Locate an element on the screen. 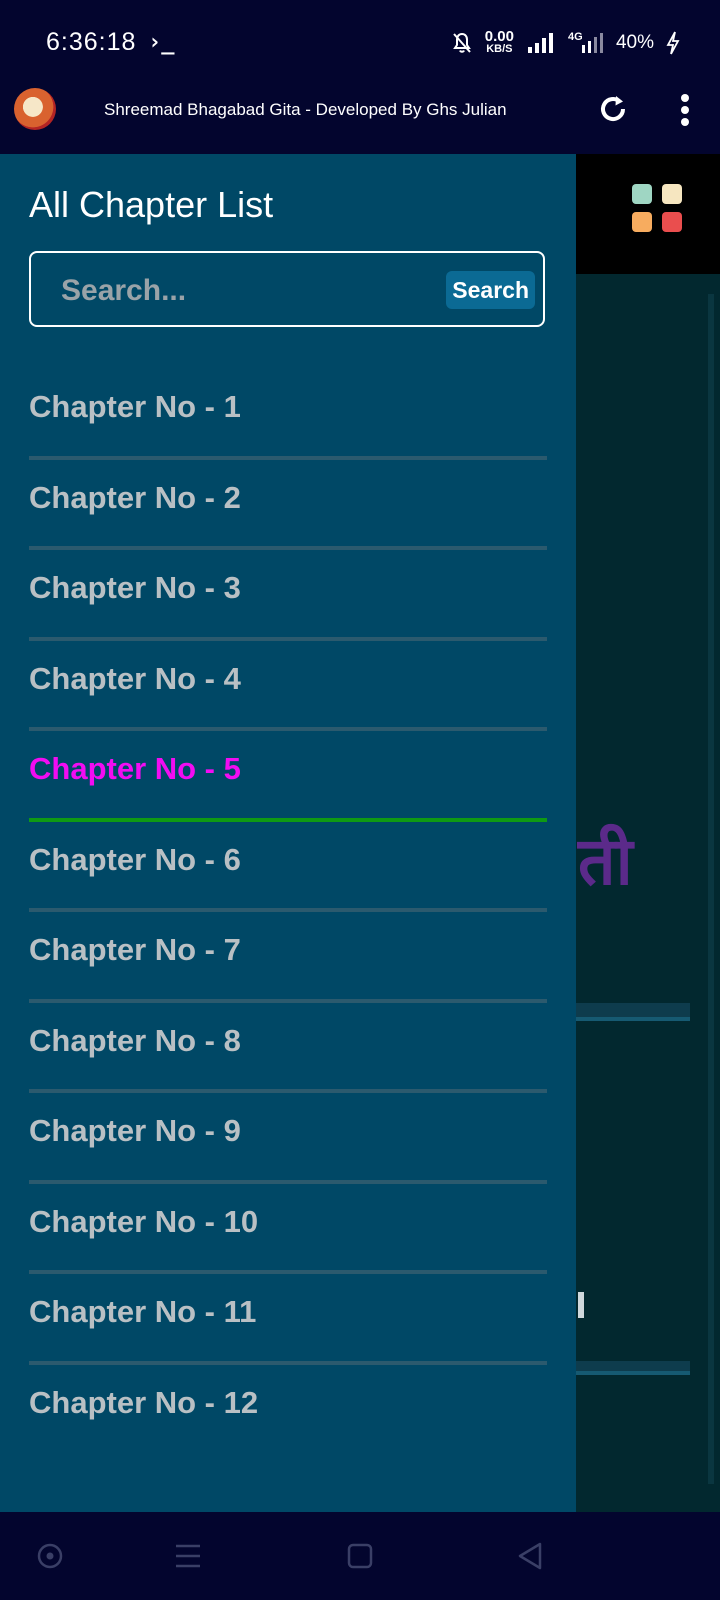 This screenshot has height=1600, width=720. home-square-icon is located at coordinates (360, 1556).